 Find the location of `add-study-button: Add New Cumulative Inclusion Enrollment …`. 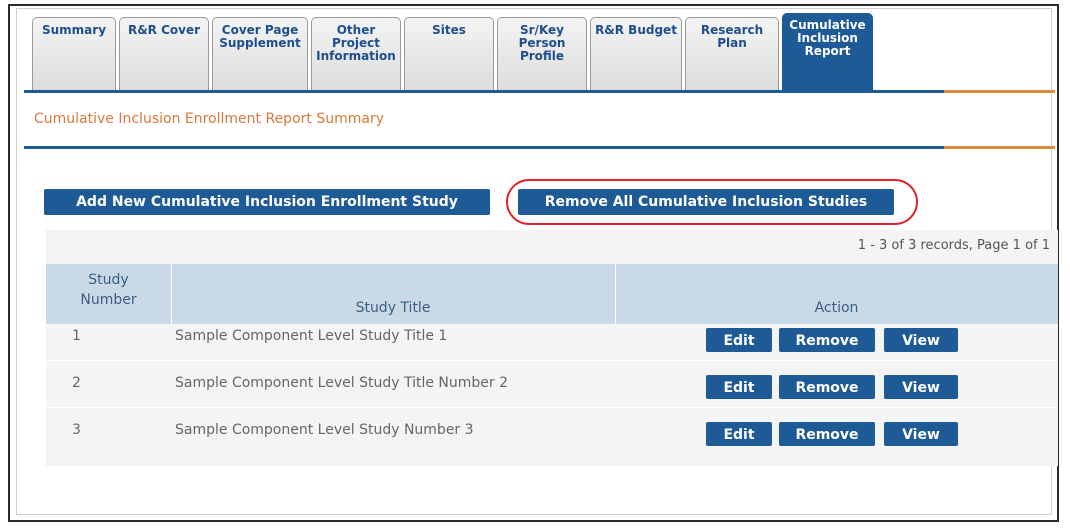

add-study-button: Add New Cumulative Inclusion Enrollment … is located at coordinates (267, 202).